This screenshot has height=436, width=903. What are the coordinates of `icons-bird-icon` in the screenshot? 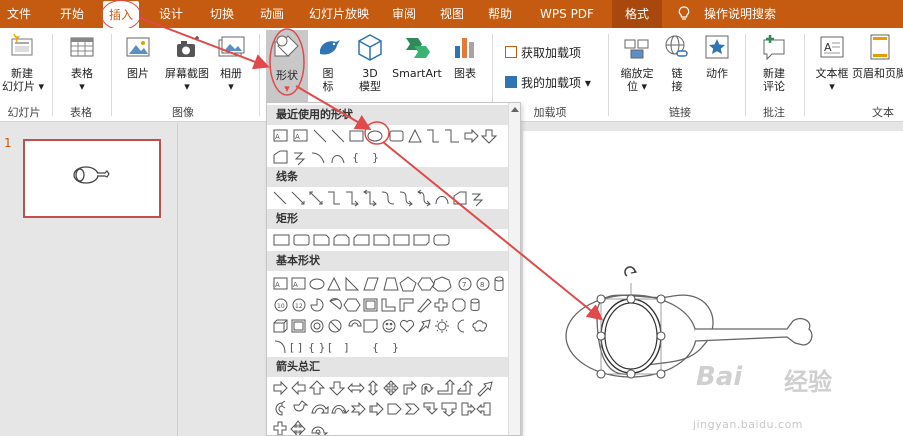 It's located at (330, 47).